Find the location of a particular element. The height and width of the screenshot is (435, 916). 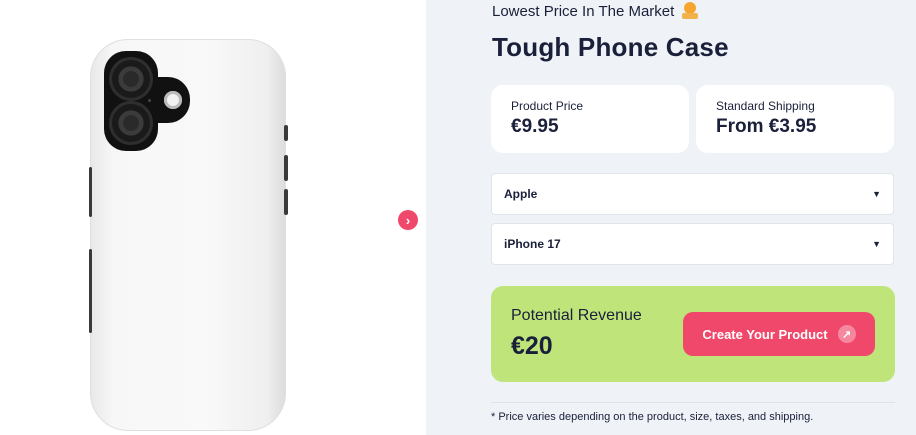

product-price-value: €9.95 is located at coordinates (535, 126).